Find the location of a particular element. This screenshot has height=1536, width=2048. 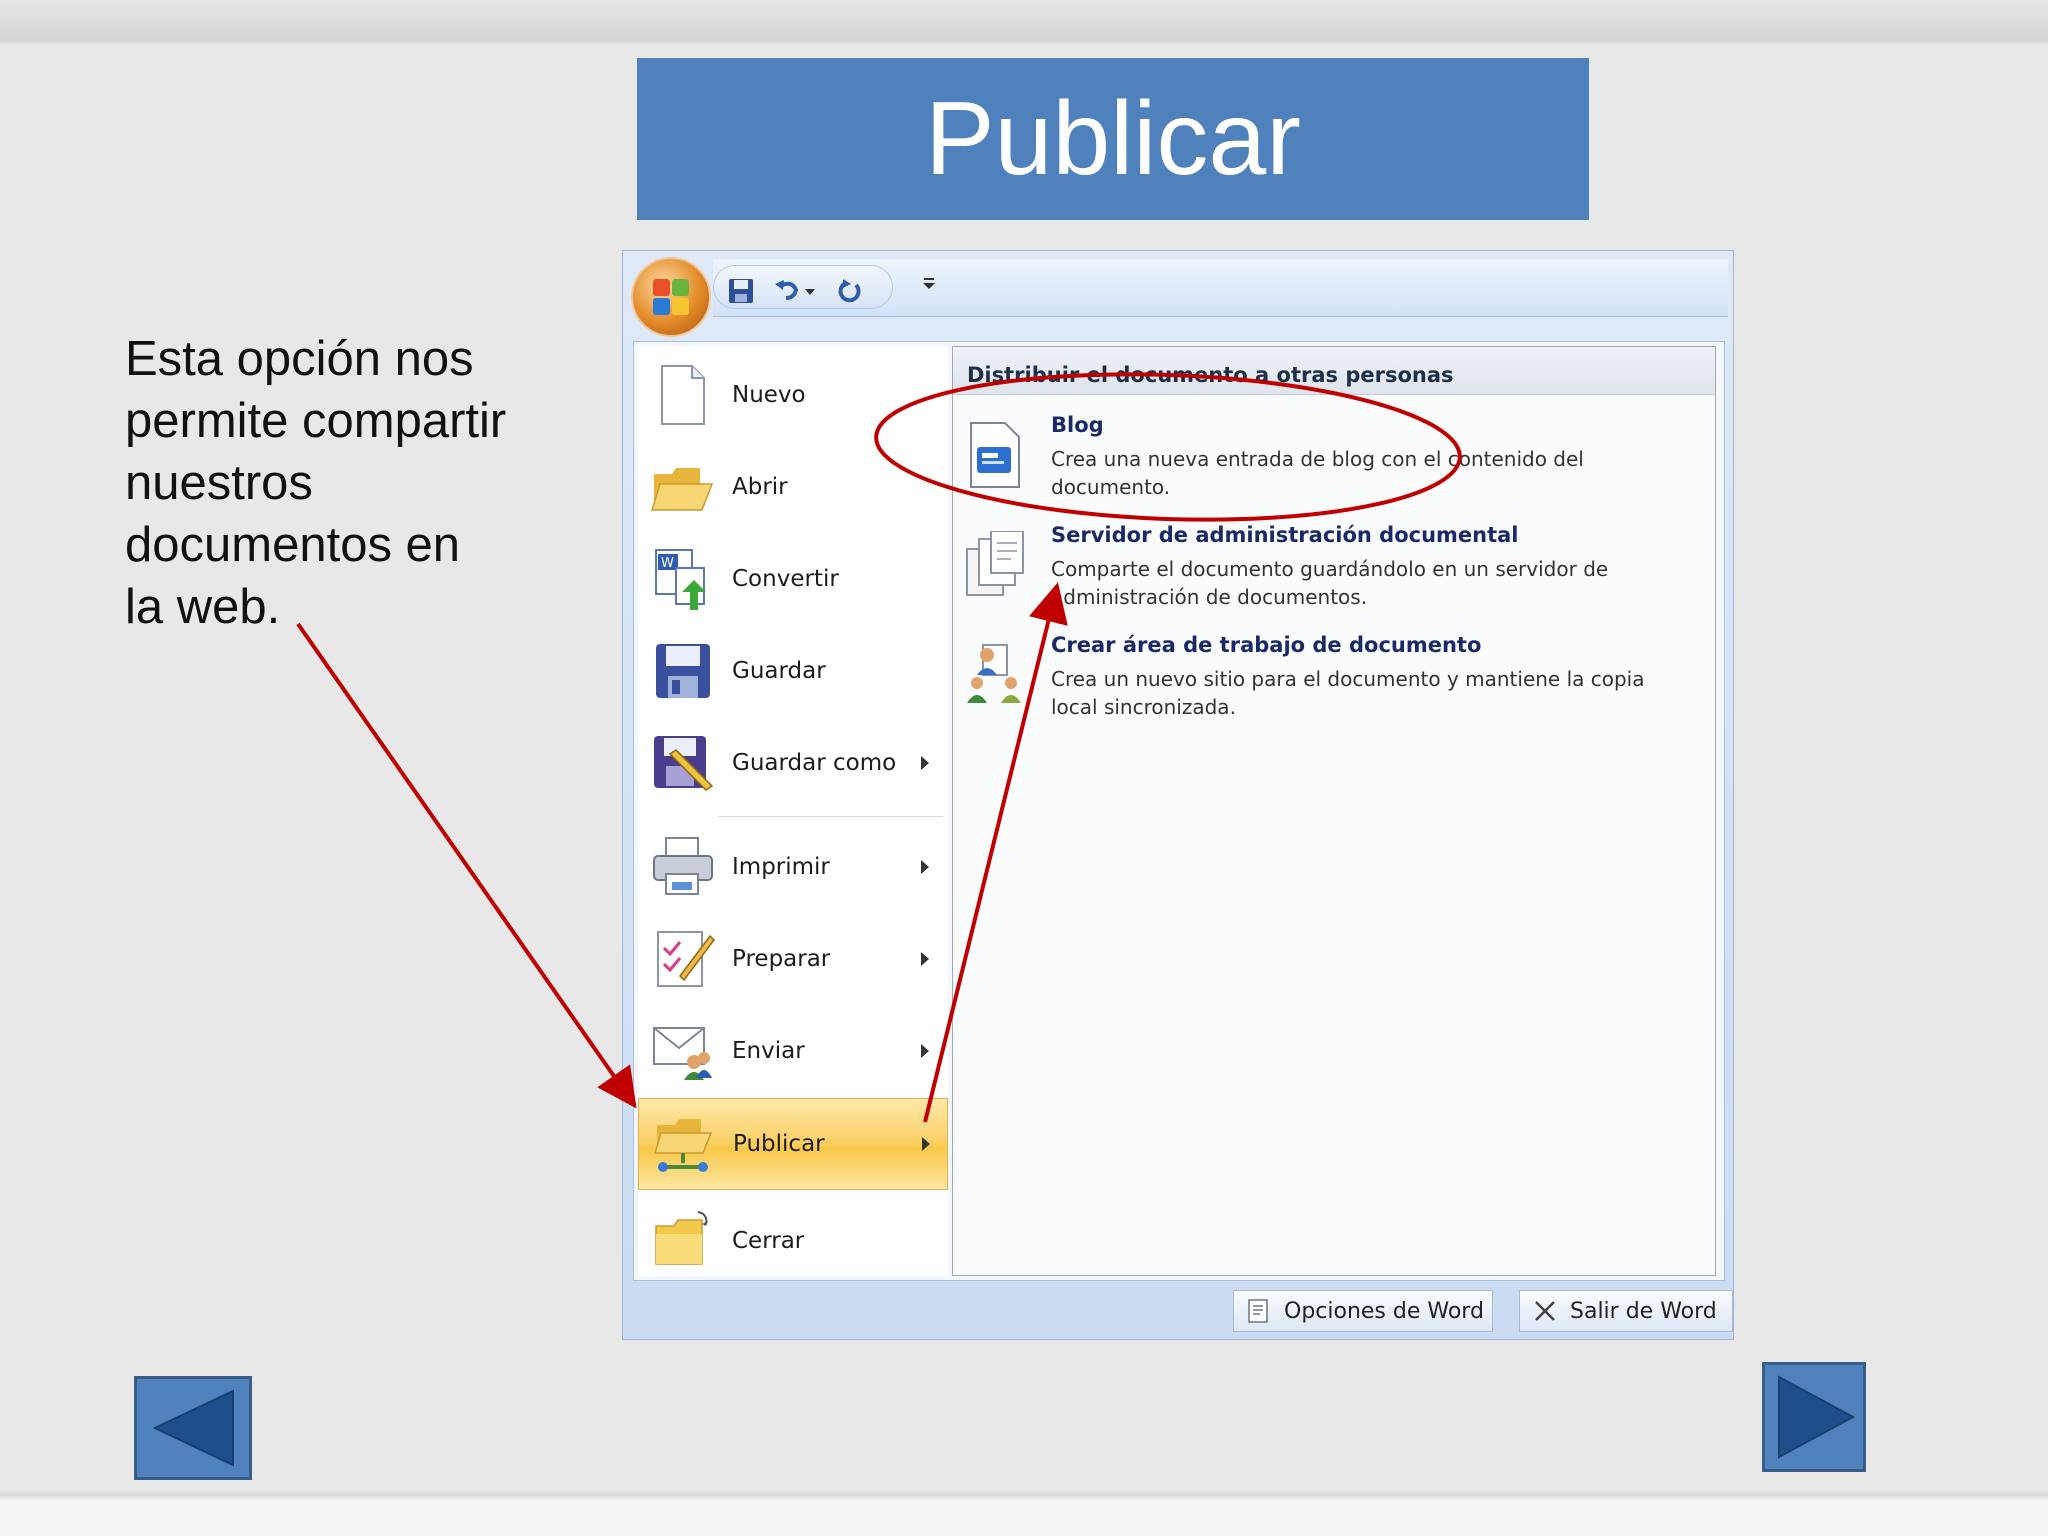

convert-icon: W is located at coordinates (683, 579).